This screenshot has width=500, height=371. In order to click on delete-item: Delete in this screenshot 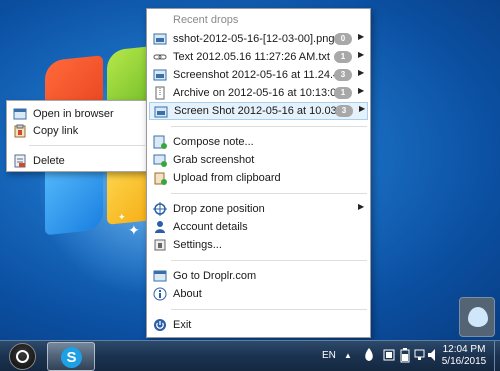, I will do `click(77, 161)`.